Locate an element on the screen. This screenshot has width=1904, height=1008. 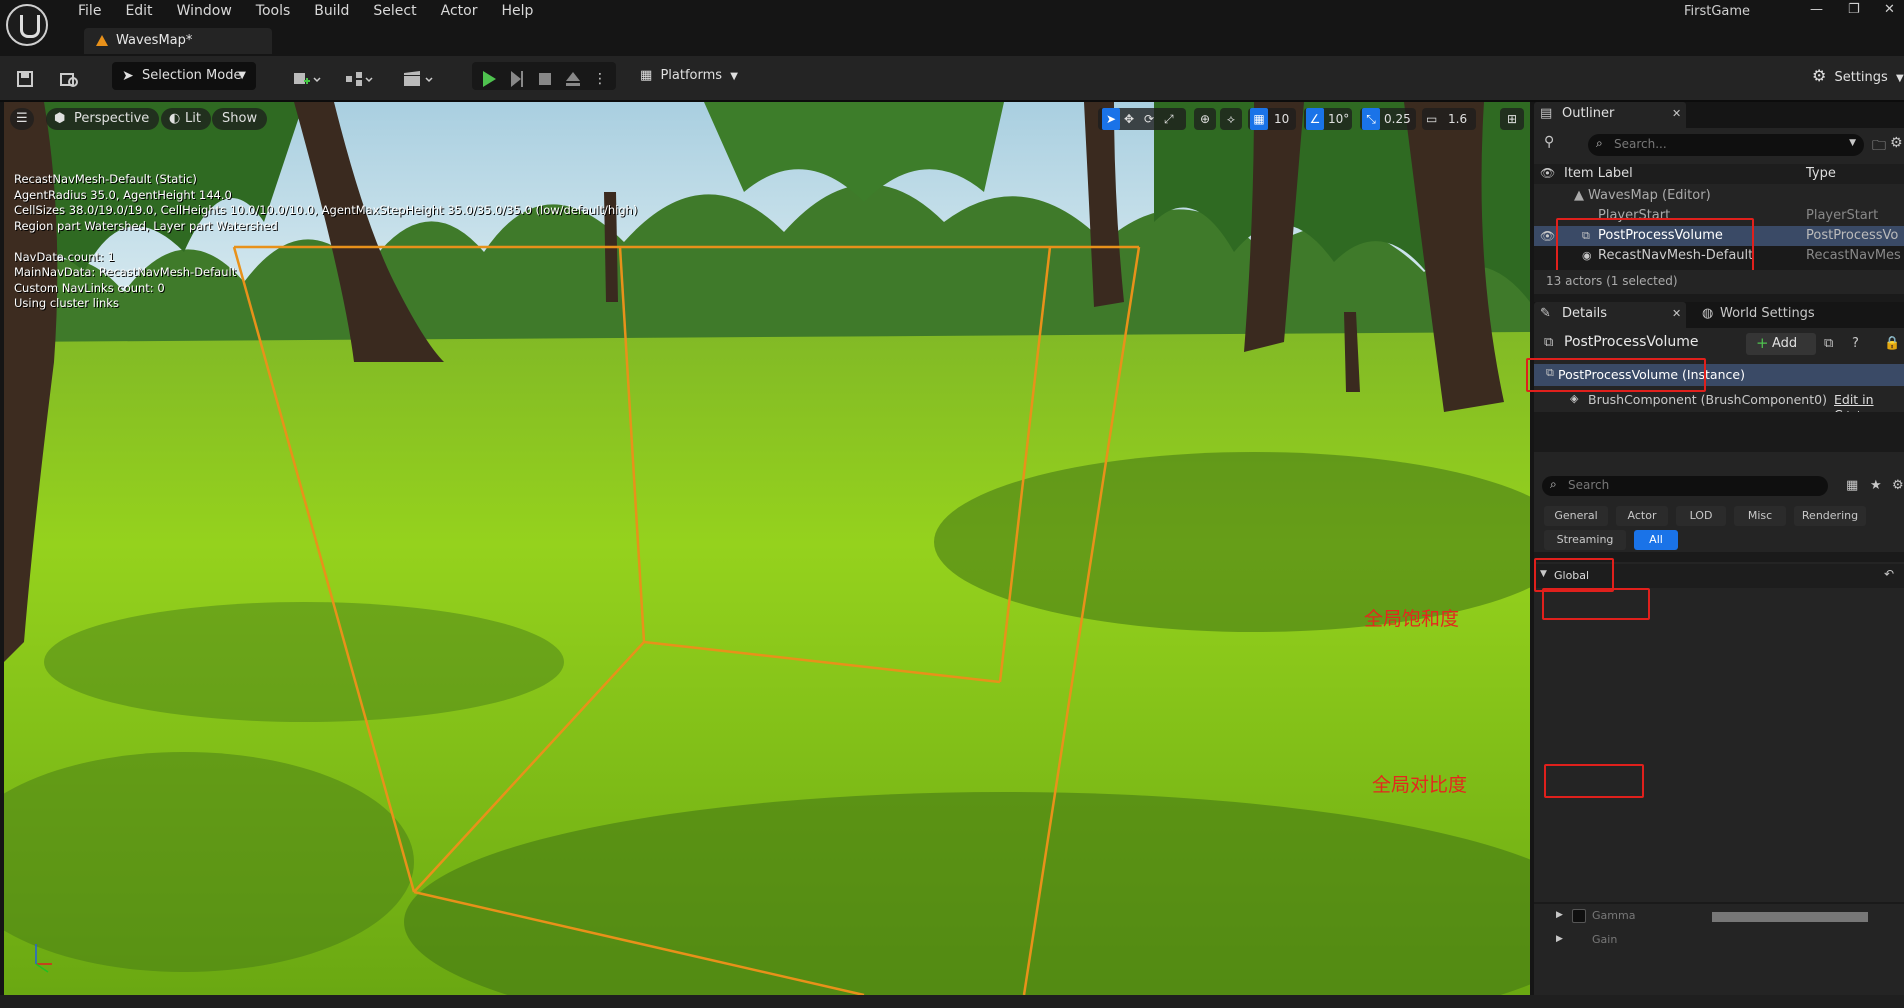
menu-file: File is located at coordinates (89, 11).